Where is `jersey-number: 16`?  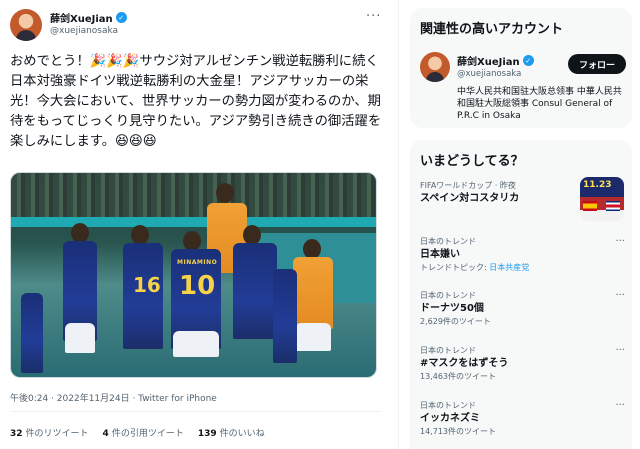 jersey-number: 16 is located at coordinates (147, 285).